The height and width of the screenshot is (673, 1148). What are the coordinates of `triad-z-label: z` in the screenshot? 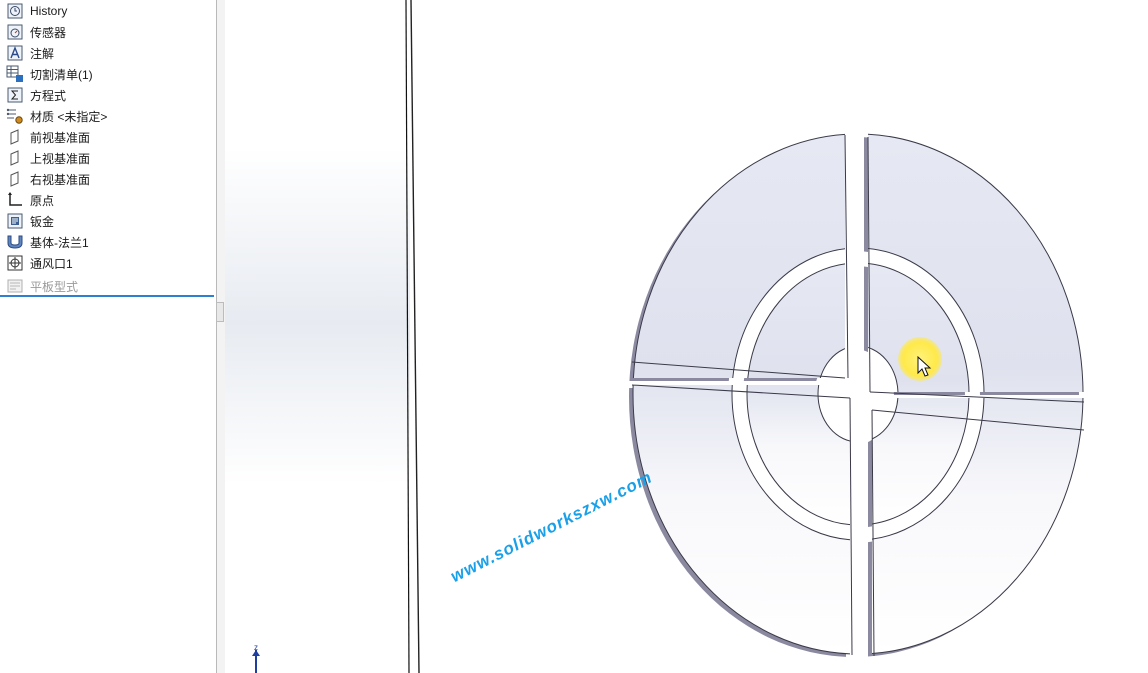 It's located at (256, 647).